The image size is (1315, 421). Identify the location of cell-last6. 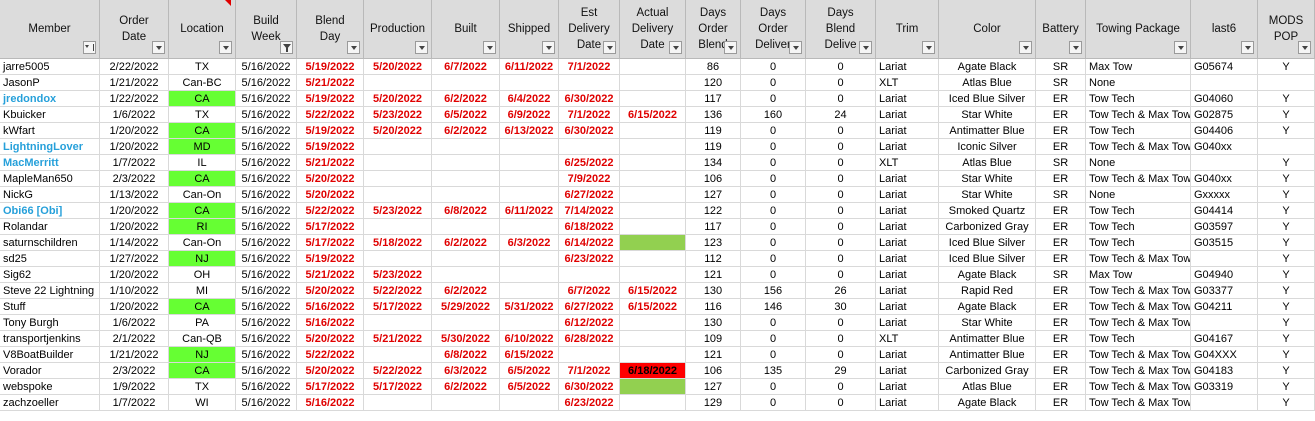
(1224, 83).